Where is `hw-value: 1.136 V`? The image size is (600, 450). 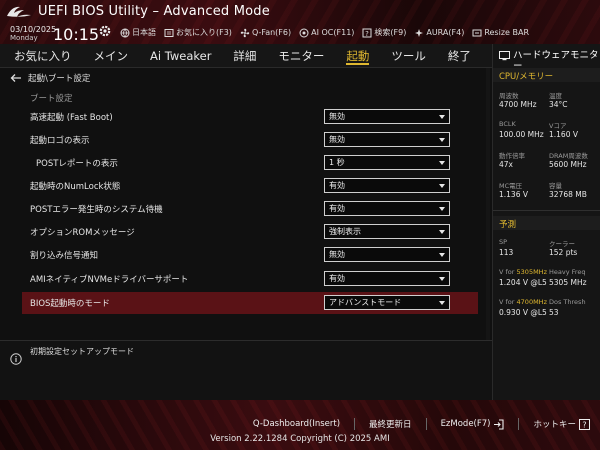
hw-value: 1.136 V is located at coordinates (513, 194).